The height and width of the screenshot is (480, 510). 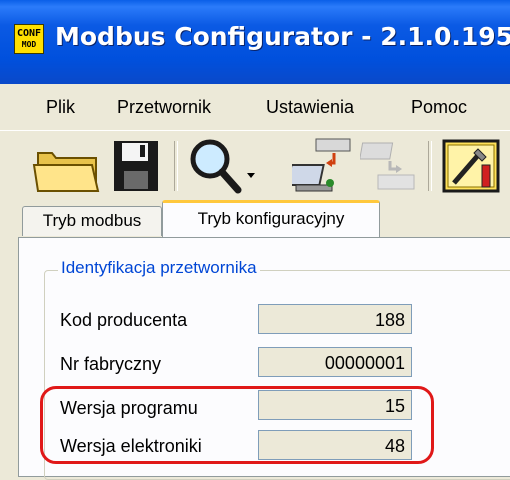 What do you see at coordinates (310, 107) in the screenshot?
I see `menu-item-ustawienia: Ustawienia` at bounding box center [310, 107].